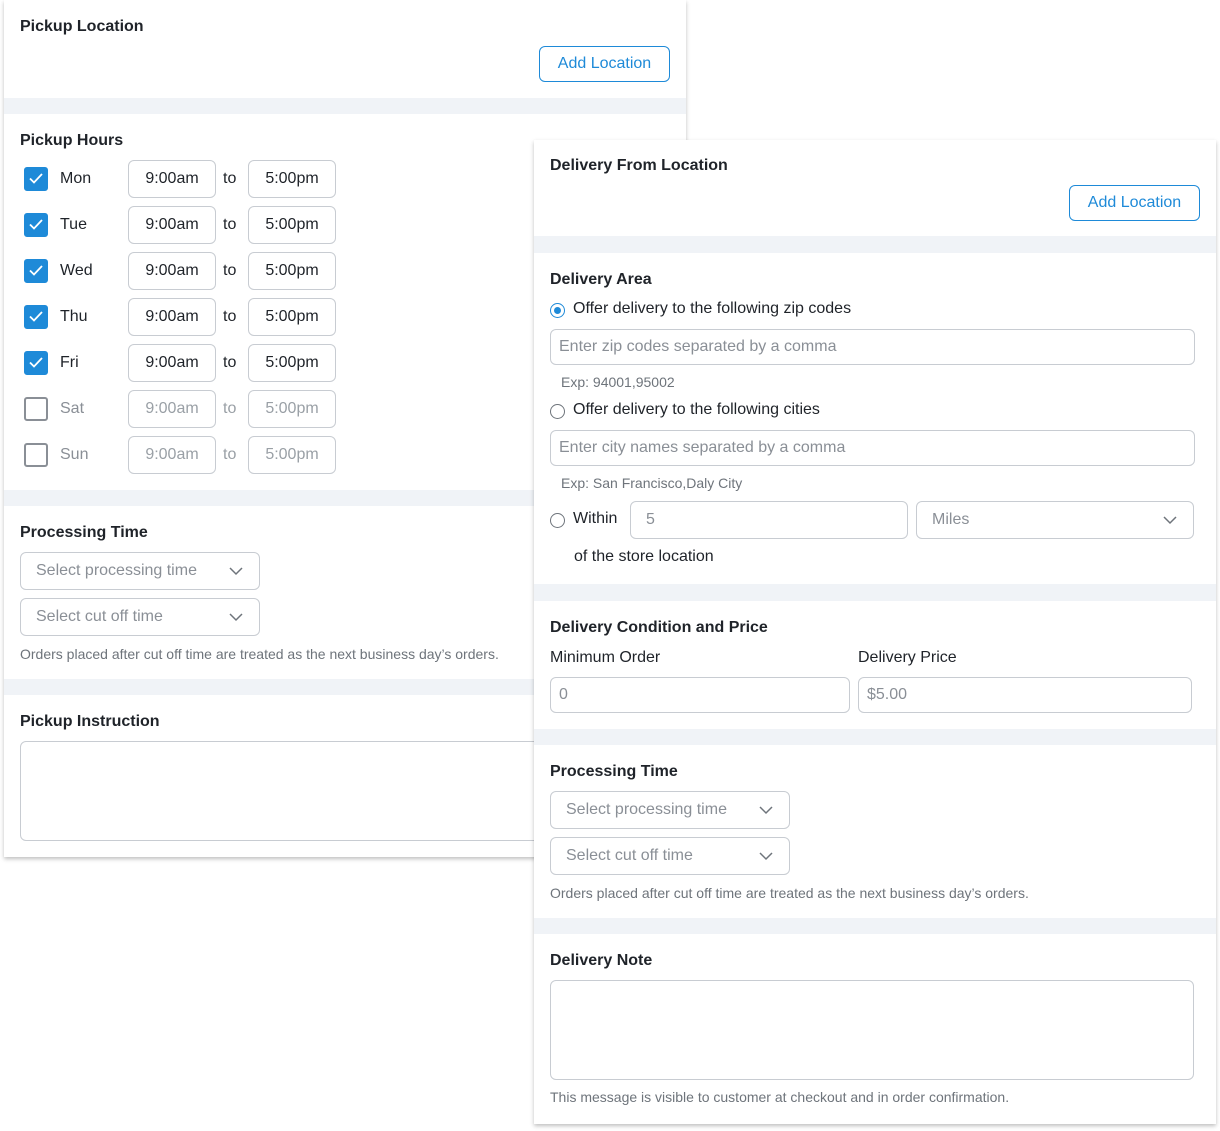 Image resolution: width=1220 pixels, height=1131 pixels. I want to click on delivery-price-value: $5.00, so click(887, 694).